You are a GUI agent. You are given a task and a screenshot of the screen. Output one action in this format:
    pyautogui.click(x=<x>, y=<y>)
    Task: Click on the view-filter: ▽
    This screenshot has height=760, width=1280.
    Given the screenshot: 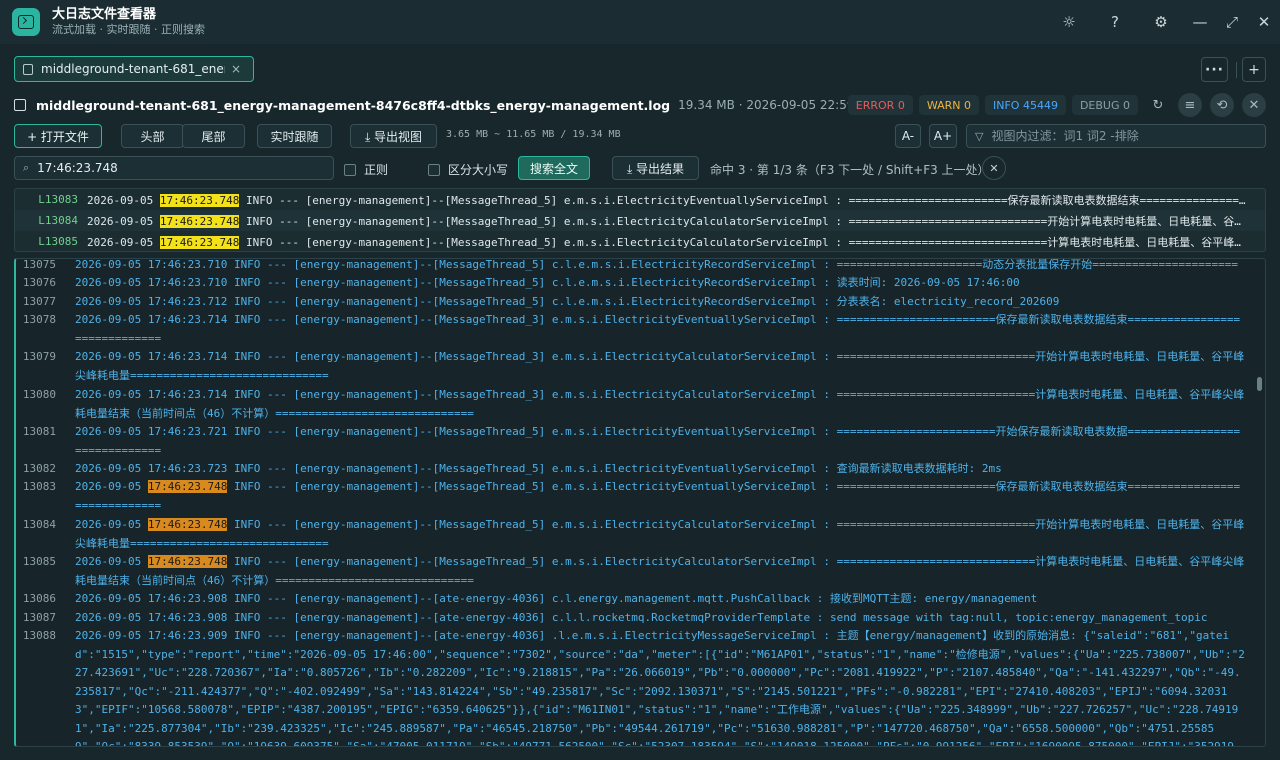 What is the action you would take?
    pyautogui.click(x=1116, y=136)
    